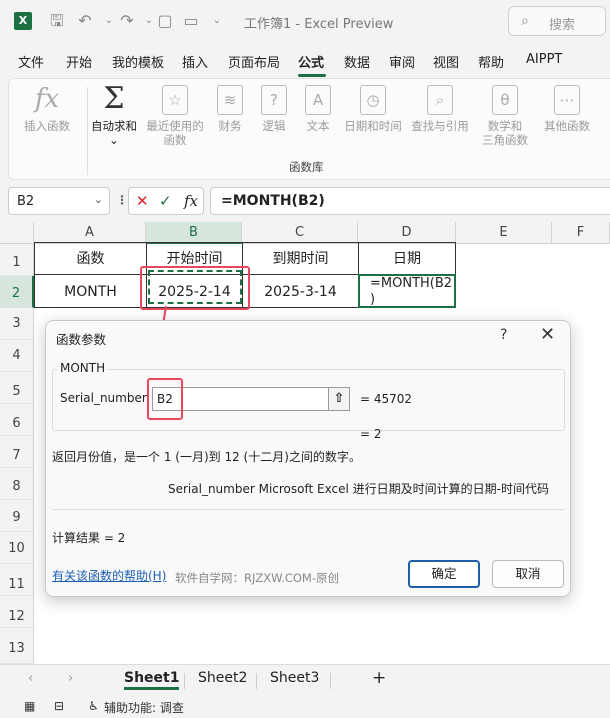  I want to click on tab-formulas: 公式, so click(311, 61).